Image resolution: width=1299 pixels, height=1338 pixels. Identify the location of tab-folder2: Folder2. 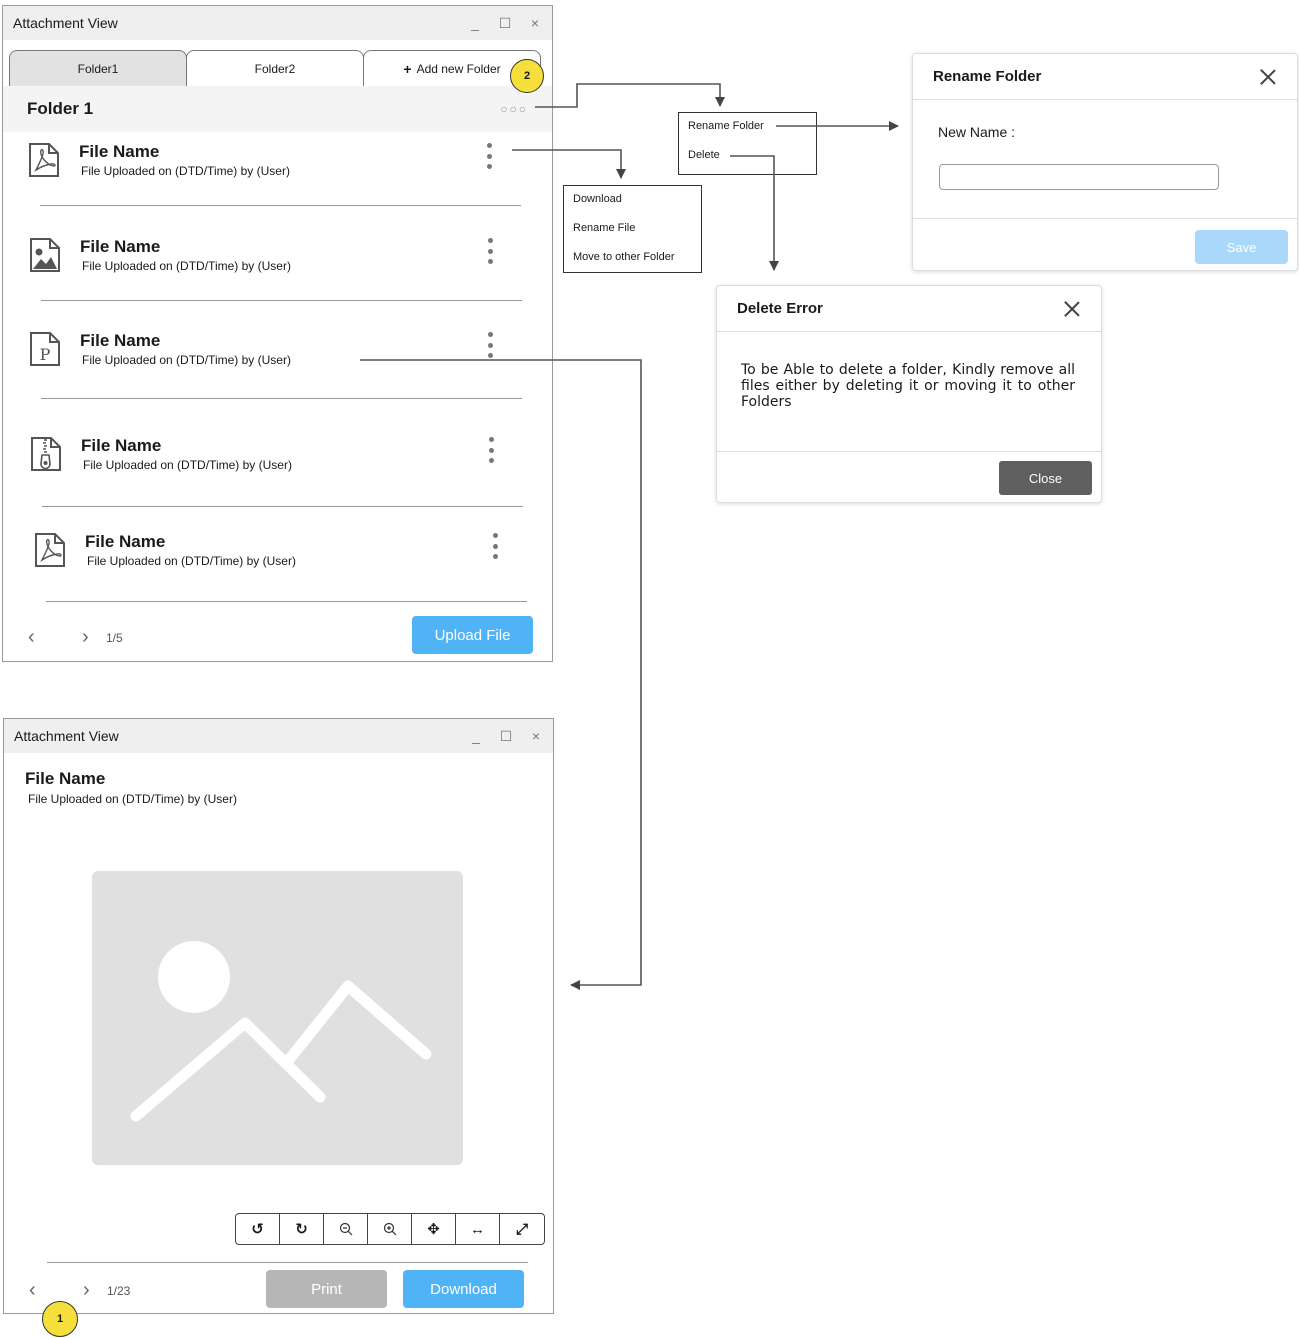
(275, 68).